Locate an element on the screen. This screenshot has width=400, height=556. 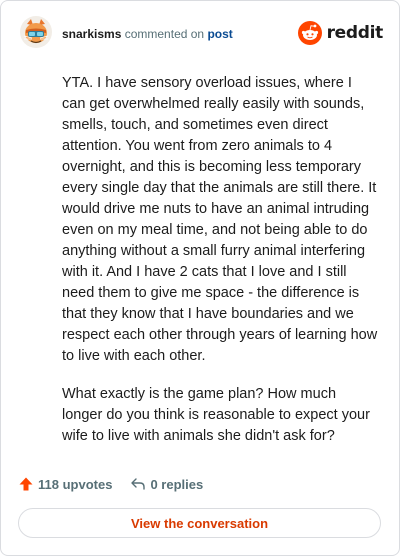
reply-arrow-icon is located at coordinates (138, 484).